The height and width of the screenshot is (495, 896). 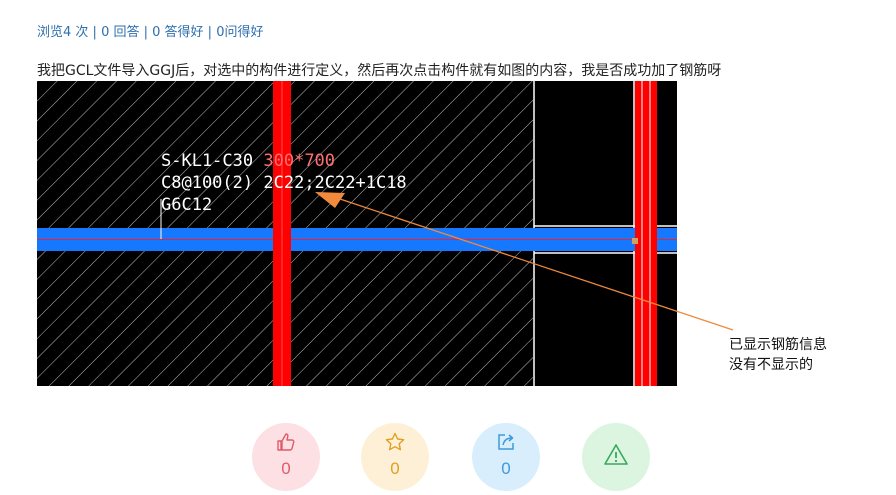 I want to click on answers-count: 0 回答, so click(x=120, y=32).